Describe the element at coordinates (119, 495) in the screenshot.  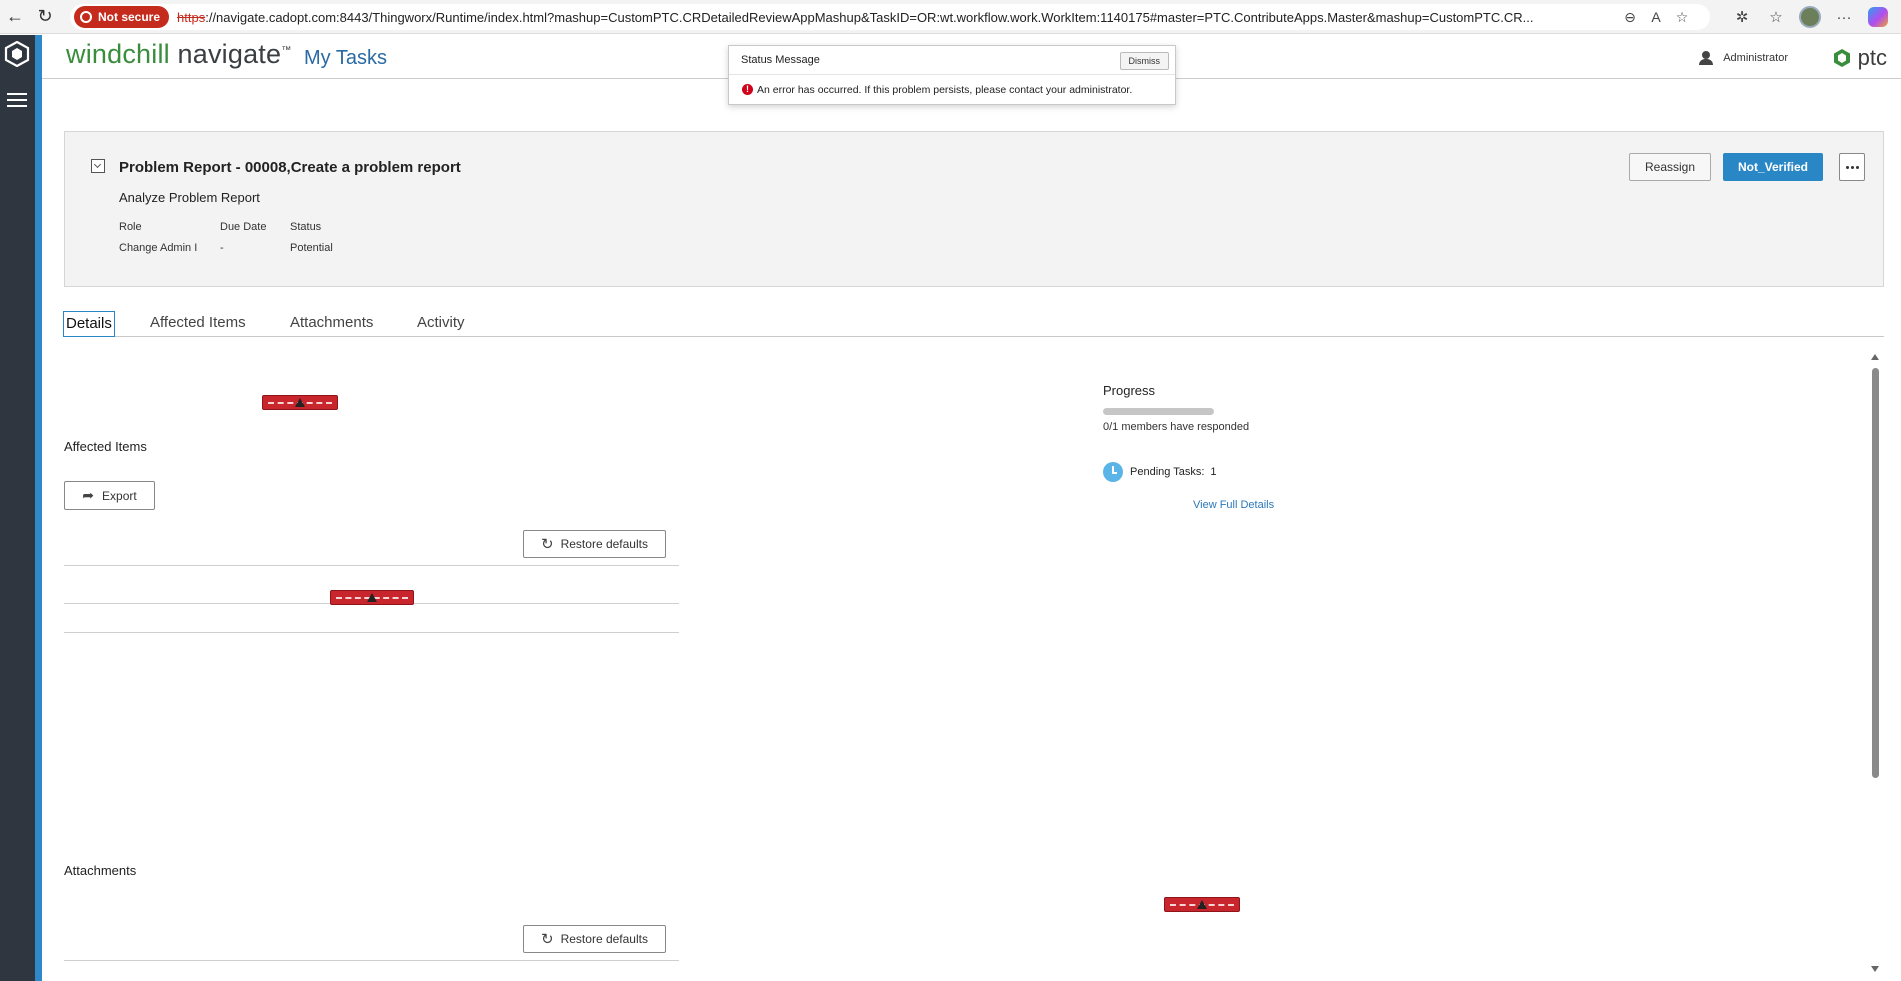
I see `export-label: Export` at that location.